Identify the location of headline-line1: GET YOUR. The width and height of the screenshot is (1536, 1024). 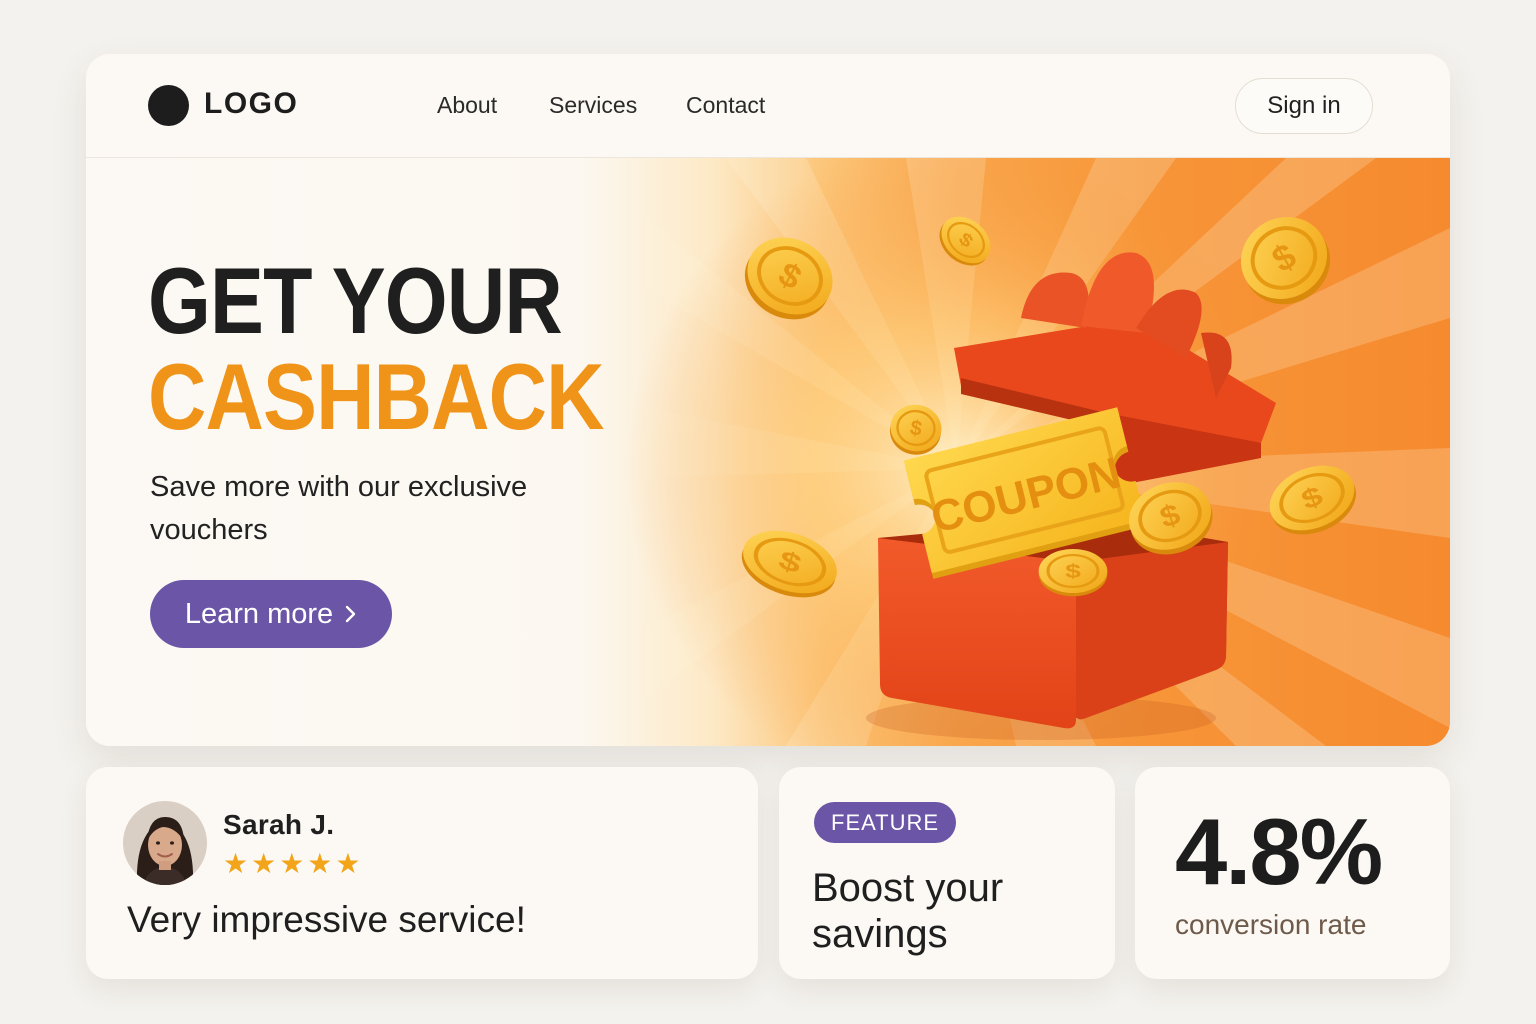
(355, 300).